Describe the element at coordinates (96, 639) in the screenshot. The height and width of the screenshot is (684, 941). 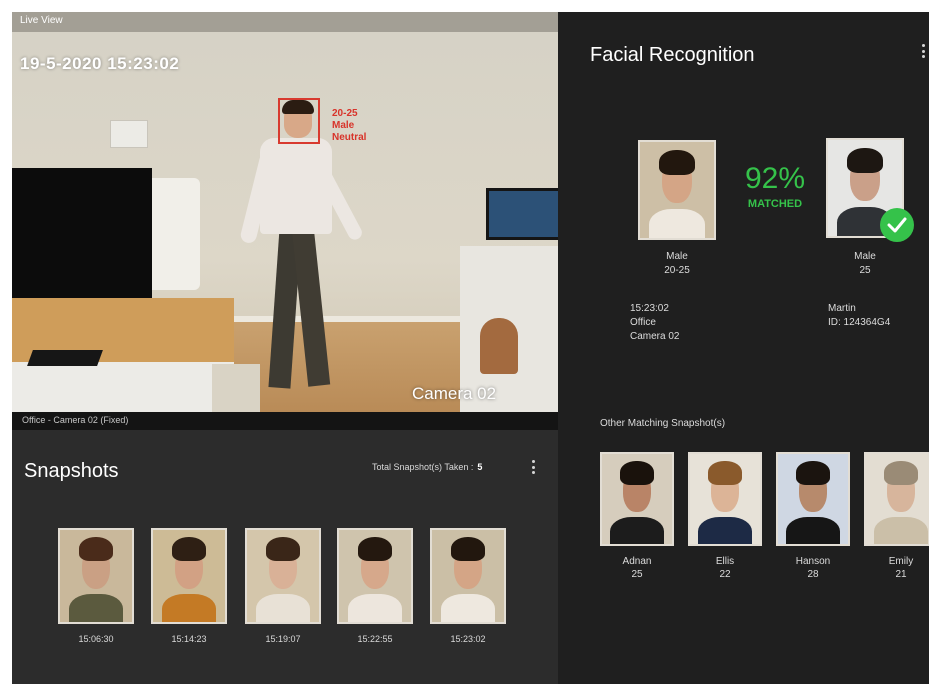
I see `snapshot-time: 15:06:30` at that location.